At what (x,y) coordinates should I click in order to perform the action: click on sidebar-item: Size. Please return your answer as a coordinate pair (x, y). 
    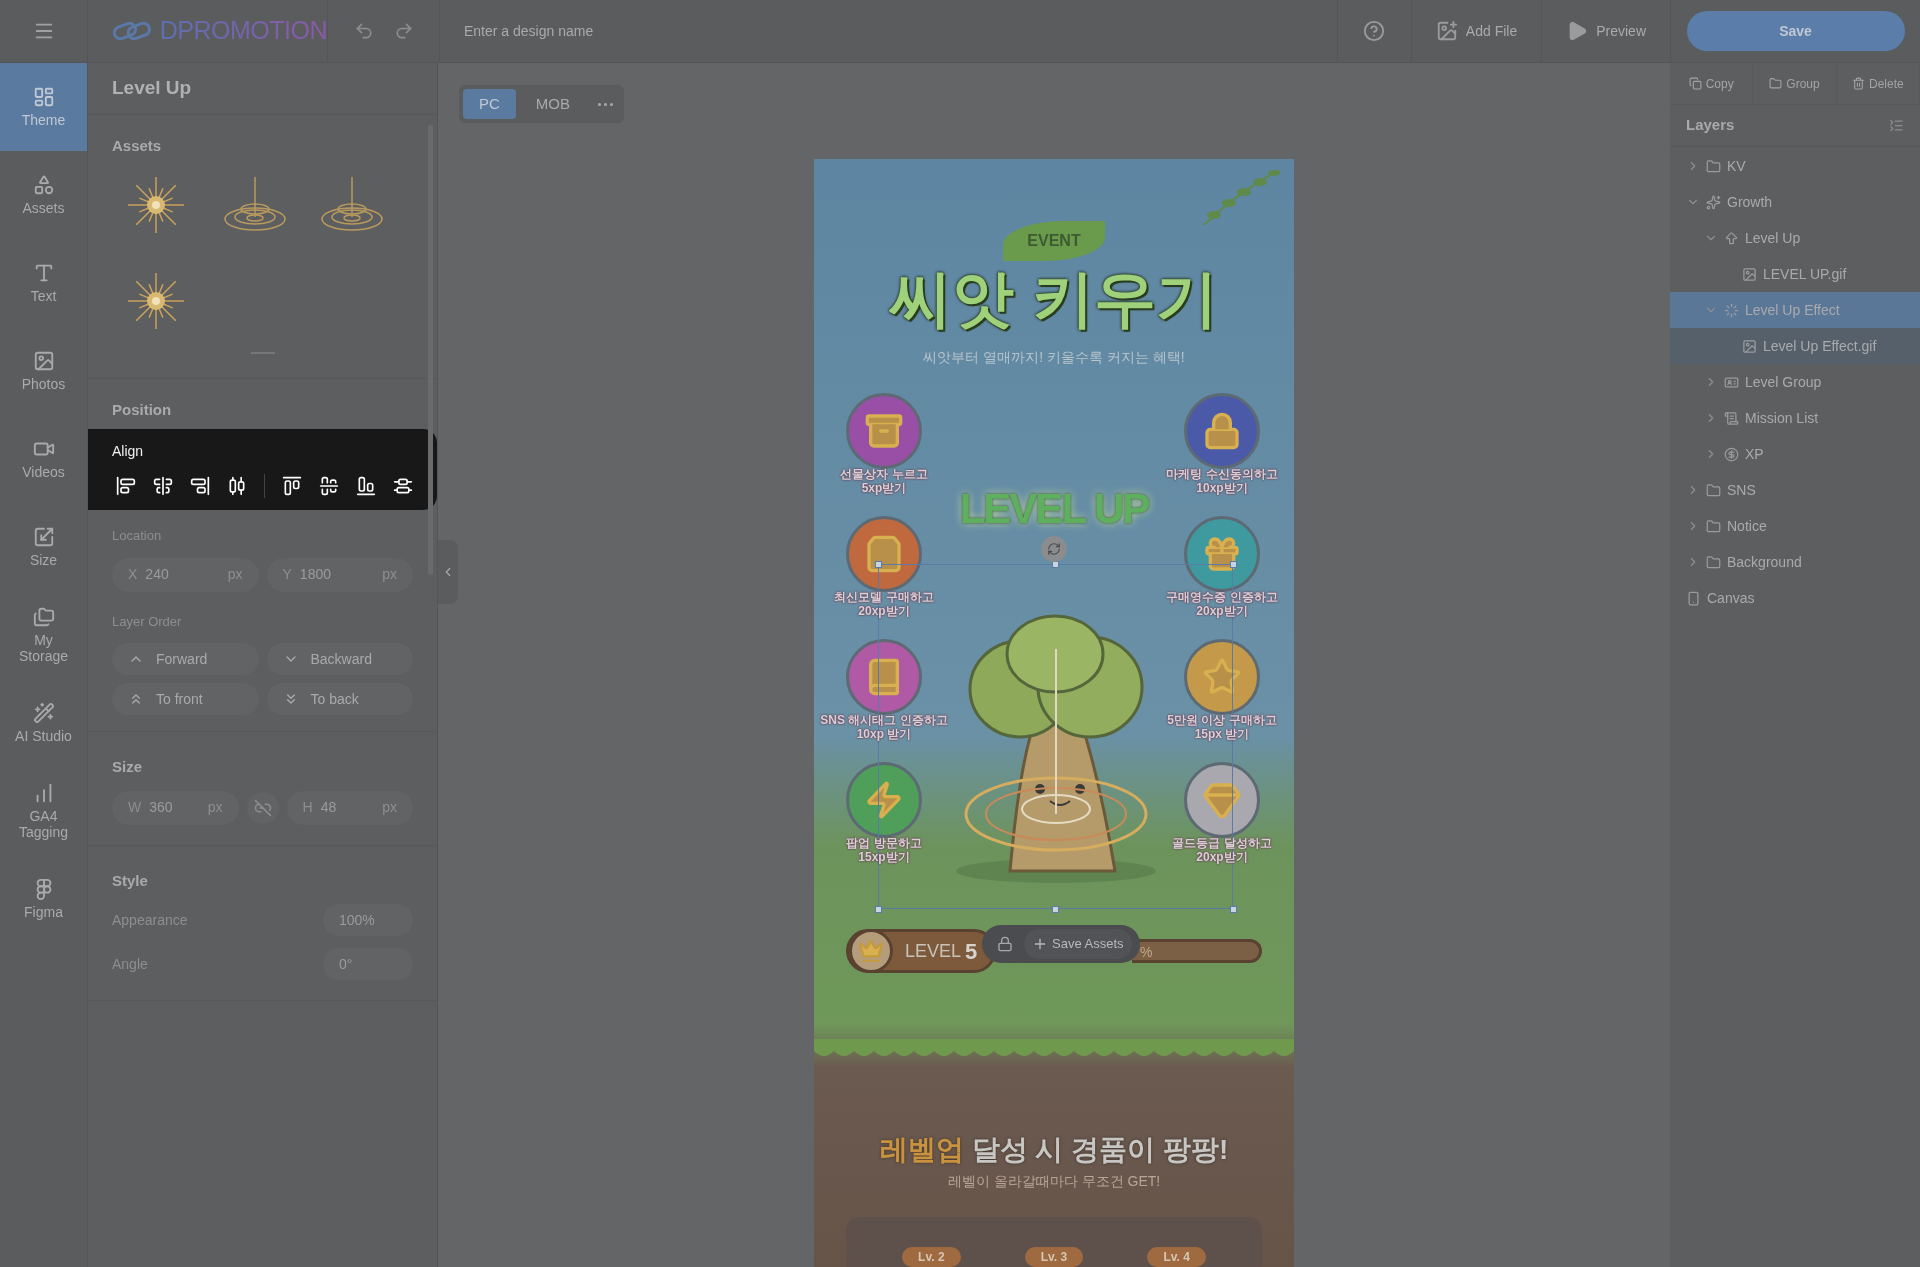
    Looking at the image, I should click on (43, 547).